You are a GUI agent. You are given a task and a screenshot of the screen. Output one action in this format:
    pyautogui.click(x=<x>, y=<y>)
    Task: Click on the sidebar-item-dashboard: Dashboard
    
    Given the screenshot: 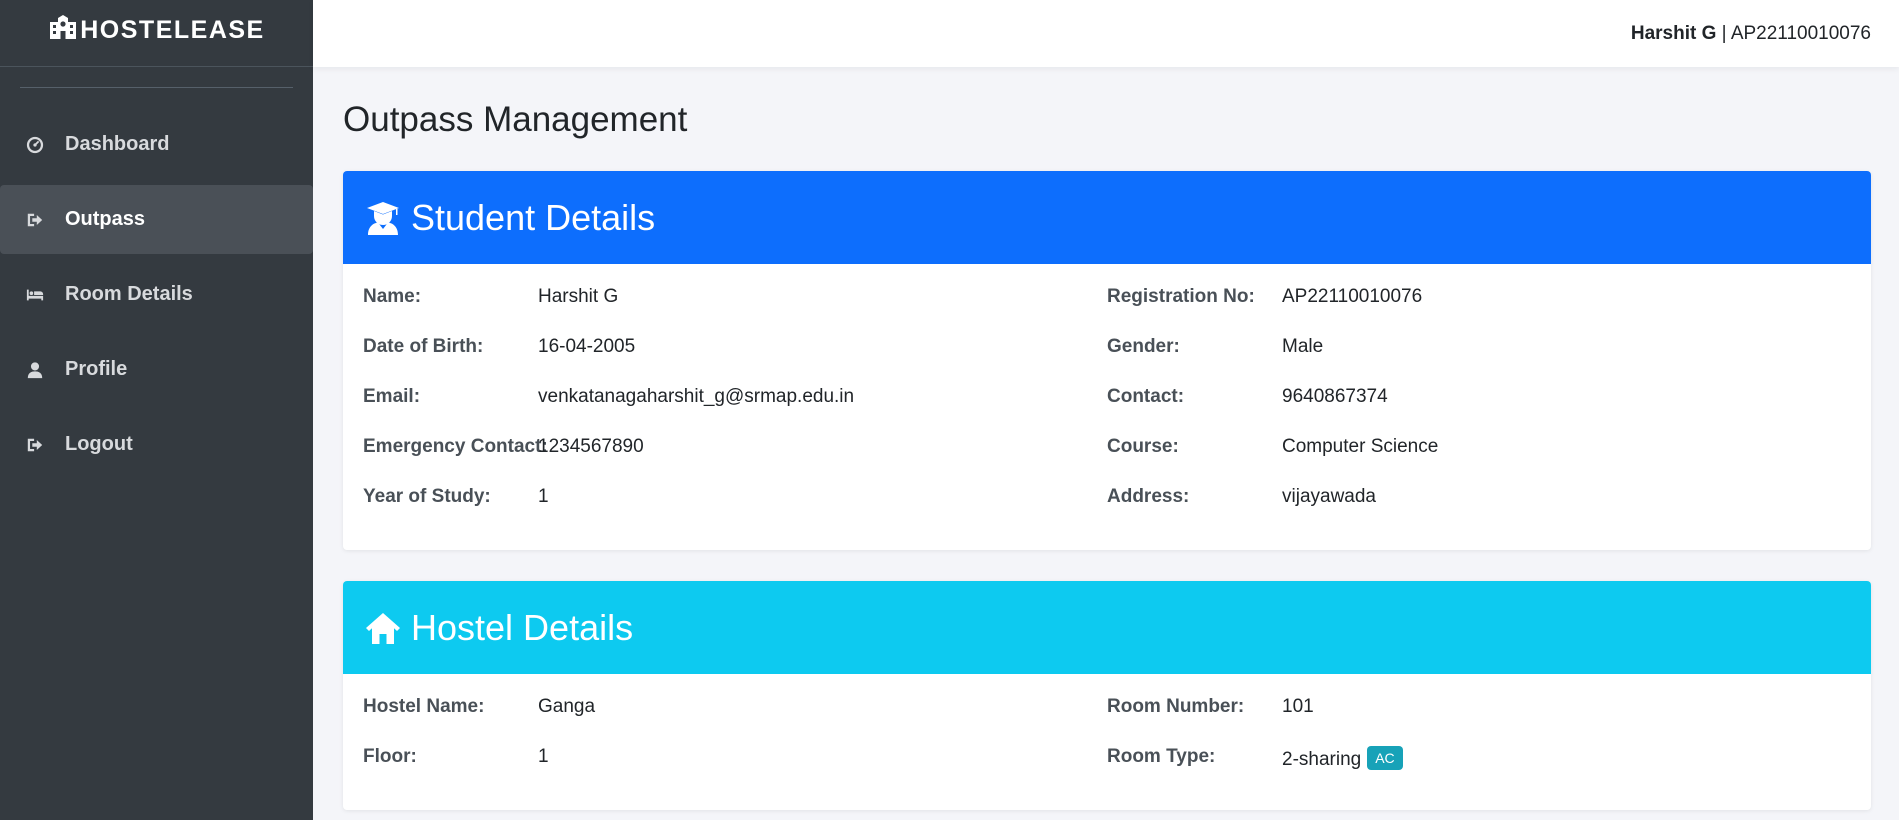 What is the action you would take?
    pyautogui.click(x=156, y=144)
    